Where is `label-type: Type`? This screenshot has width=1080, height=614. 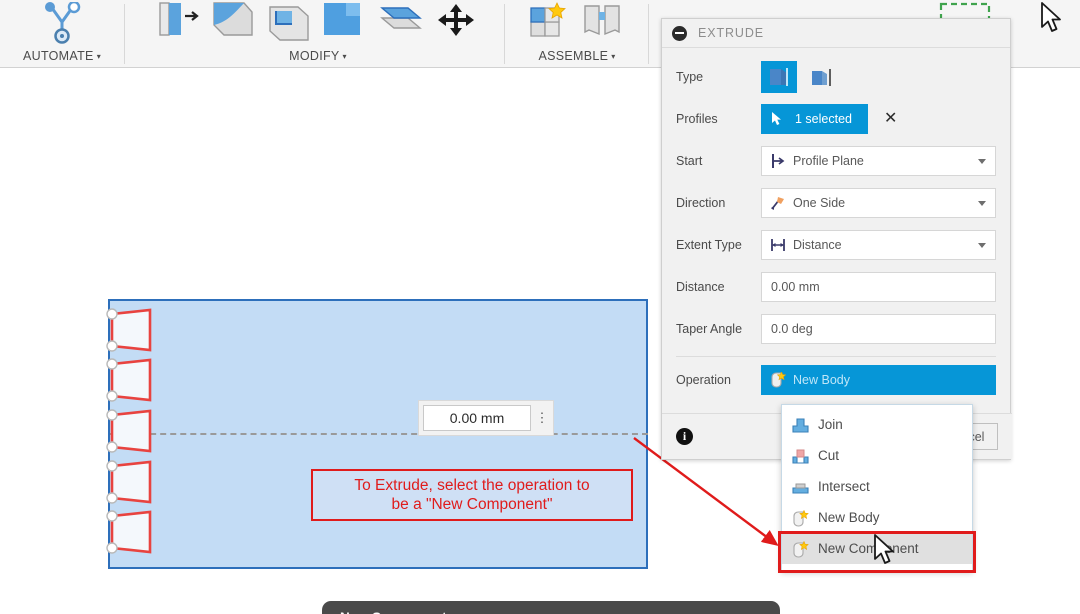
label-type: Type is located at coordinates (690, 77).